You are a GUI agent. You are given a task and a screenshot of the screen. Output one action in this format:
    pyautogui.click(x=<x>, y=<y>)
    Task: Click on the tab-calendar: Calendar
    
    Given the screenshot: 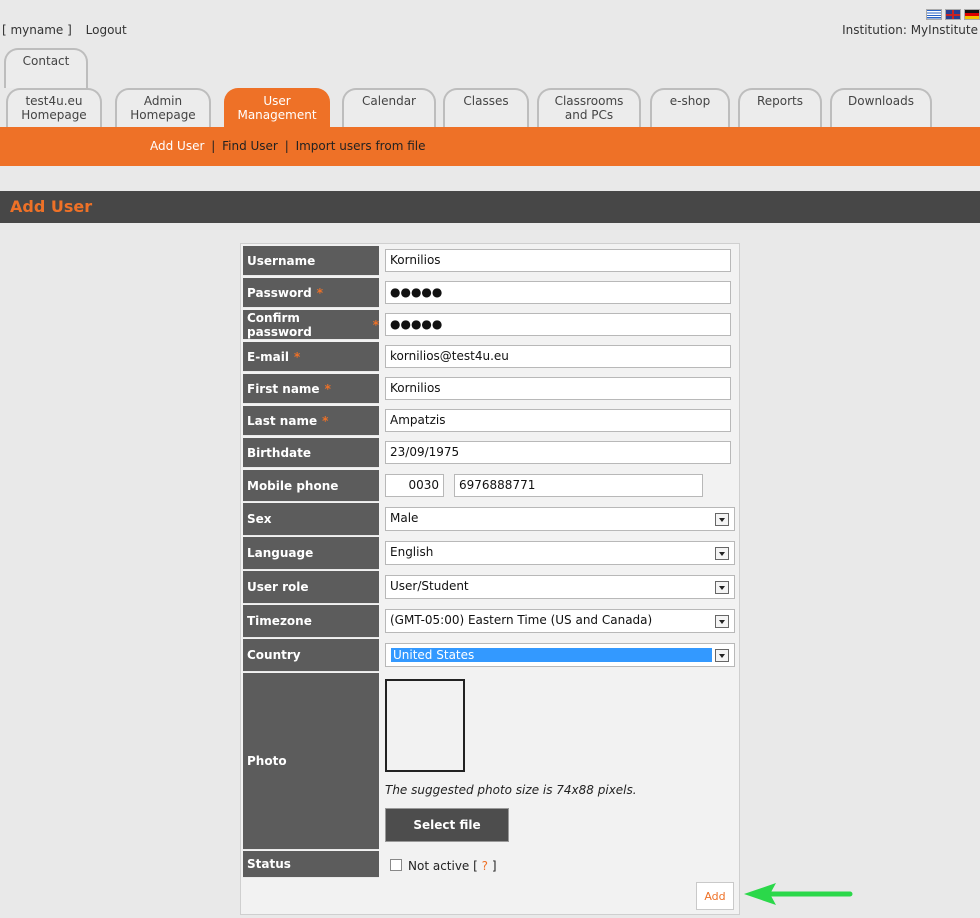 What is the action you would take?
    pyautogui.click(x=389, y=108)
    